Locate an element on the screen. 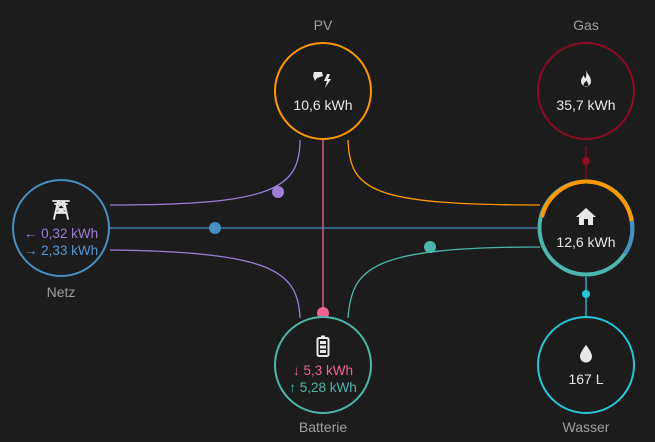  grid-label: Netz is located at coordinates (61, 292).